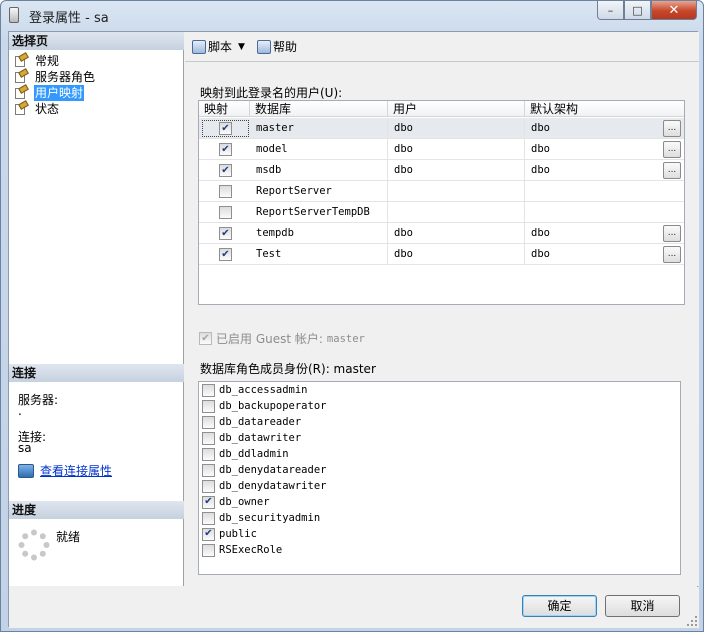 The height and width of the screenshot is (632, 704). Describe the element at coordinates (96, 373) in the screenshot. I see `connection-header: 连接` at that location.